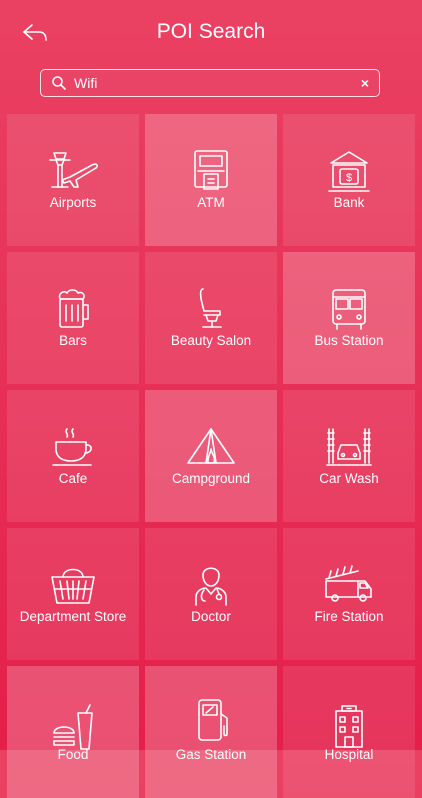 The width and height of the screenshot is (422, 798). What do you see at coordinates (211, 202) in the screenshot?
I see `category-label: ATM` at bounding box center [211, 202].